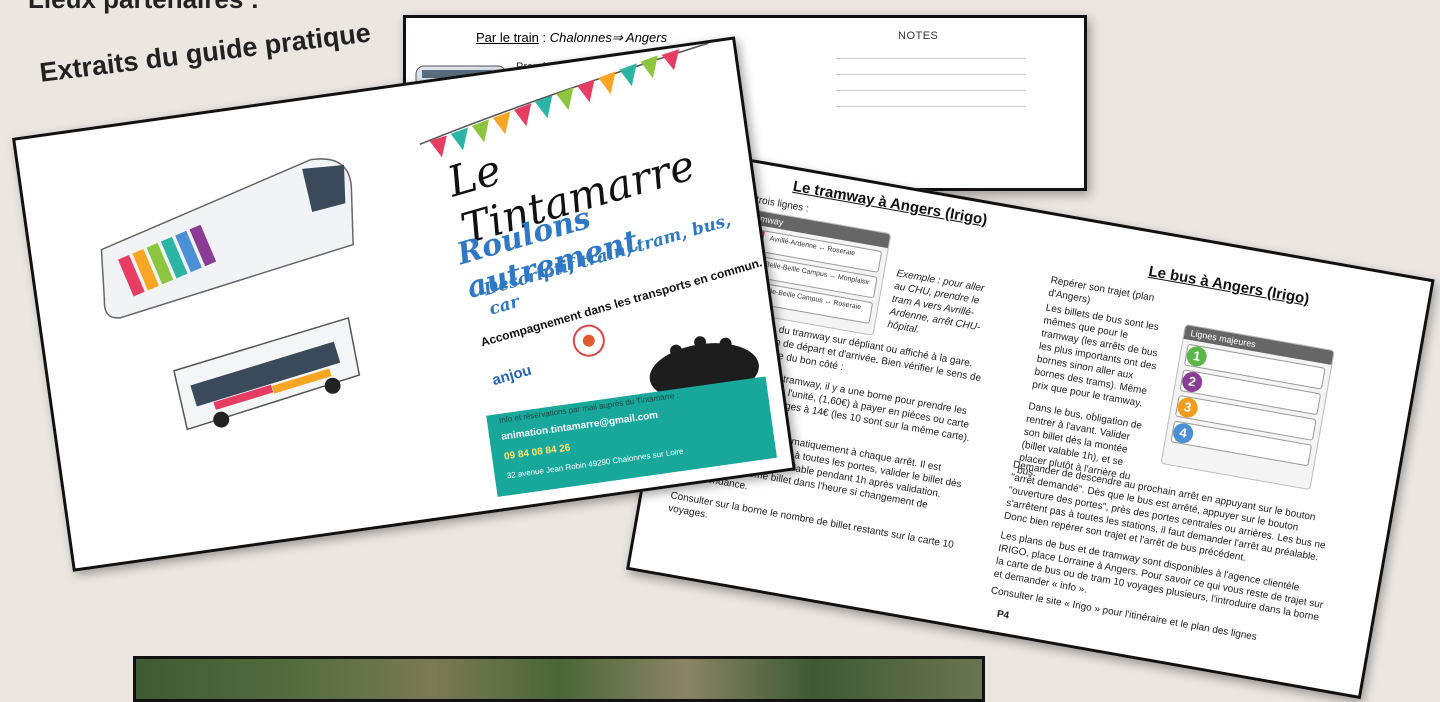 The width and height of the screenshot is (1440, 702). Describe the element at coordinates (559, 679) in the screenshot. I see `bottom-forest-photo` at that location.